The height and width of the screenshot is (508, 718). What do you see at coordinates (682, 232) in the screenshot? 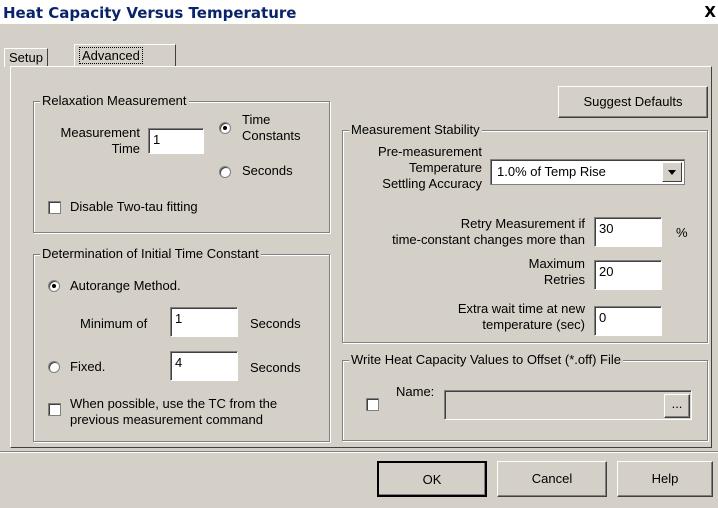
I see `retry-unit: %` at bounding box center [682, 232].